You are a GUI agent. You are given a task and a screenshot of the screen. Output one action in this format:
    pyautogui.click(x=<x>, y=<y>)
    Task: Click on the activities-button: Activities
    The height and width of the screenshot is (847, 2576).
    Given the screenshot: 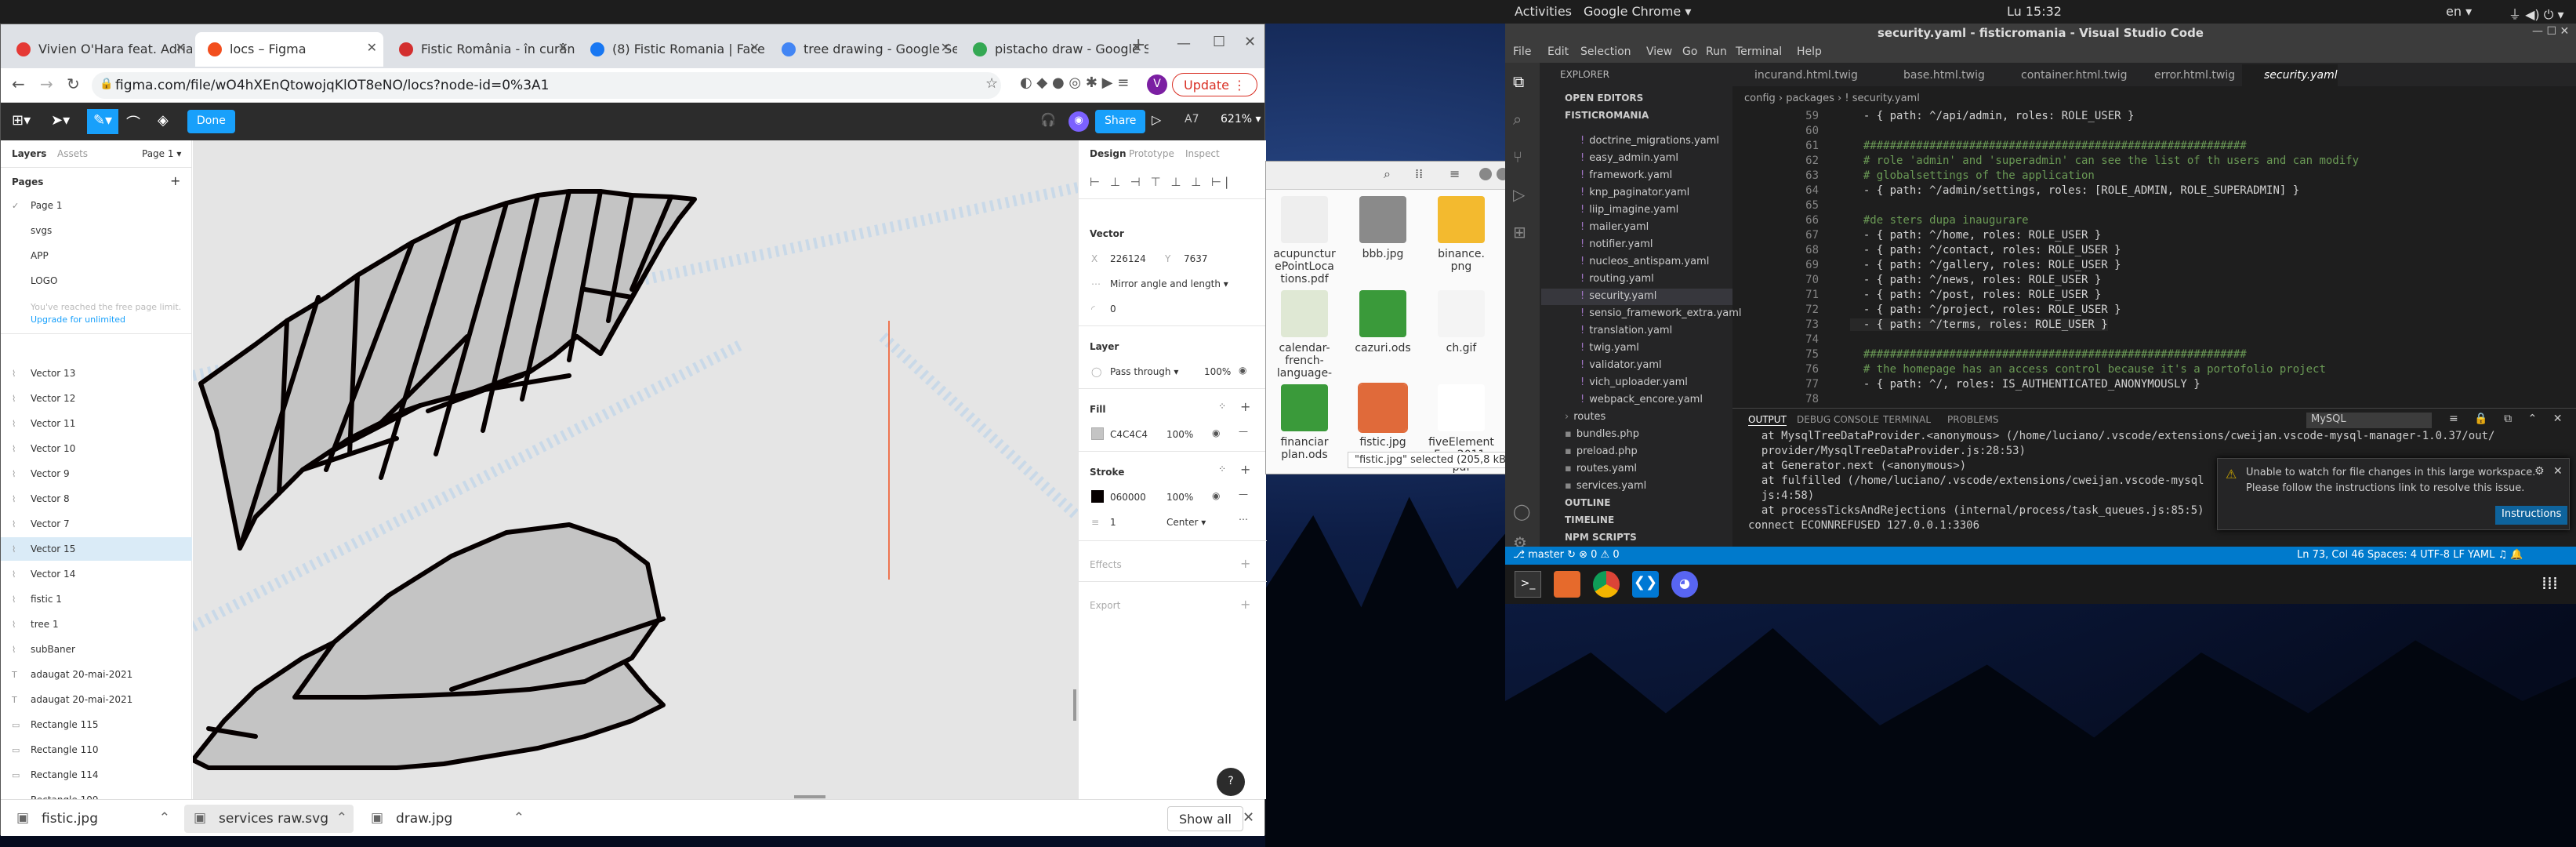 What is the action you would take?
    pyautogui.click(x=1544, y=11)
    